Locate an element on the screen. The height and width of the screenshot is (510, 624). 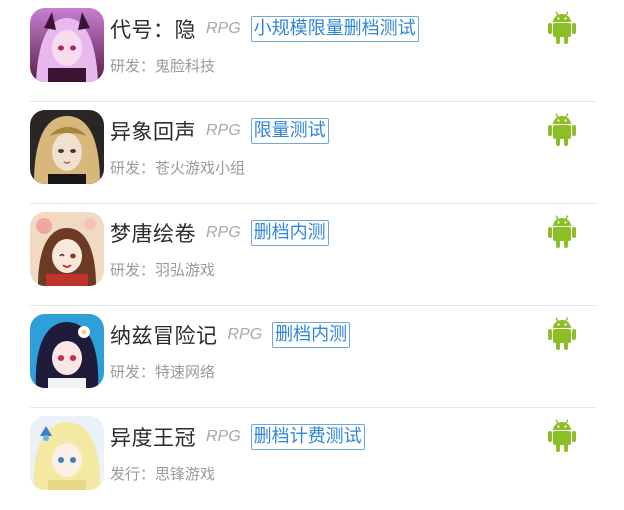
developer-label: 研发：鬼脸科技 is located at coordinates (163, 66).